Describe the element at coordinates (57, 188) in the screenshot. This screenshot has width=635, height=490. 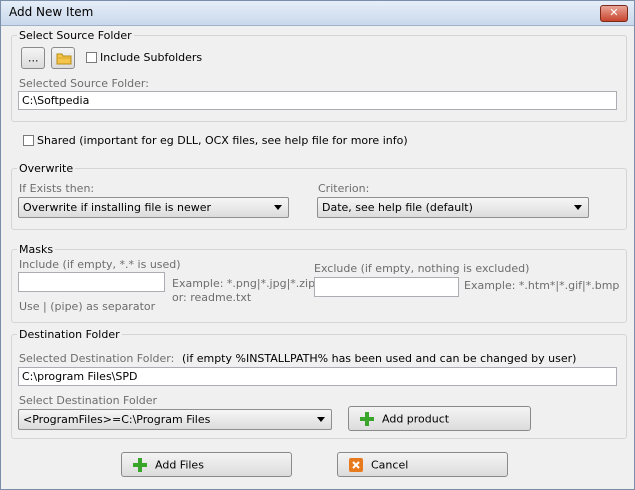
I see `if-exists-label: If Exists then:` at that location.